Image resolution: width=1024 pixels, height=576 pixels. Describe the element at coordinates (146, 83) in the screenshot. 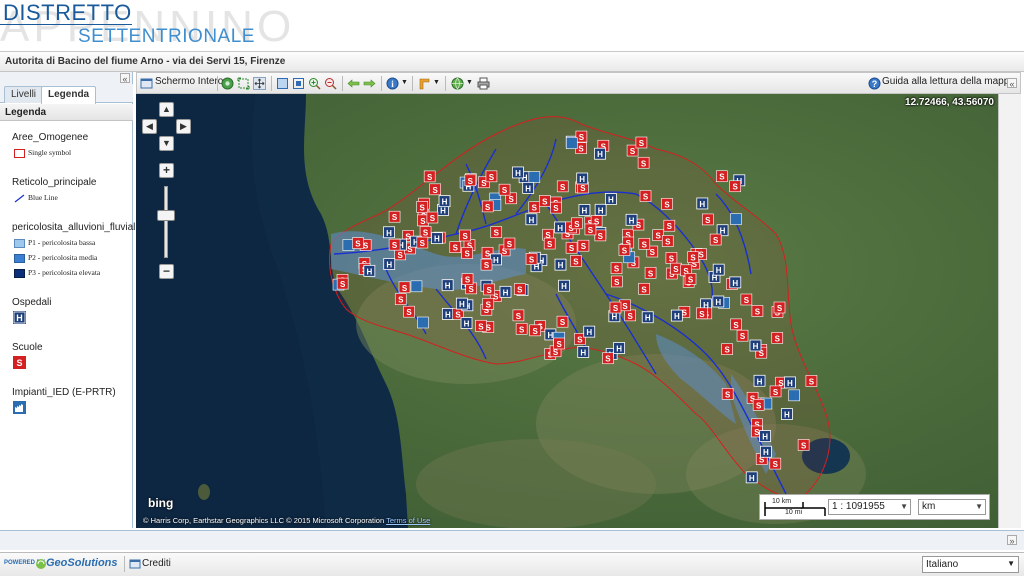

I see `fullscreen-icon` at that location.